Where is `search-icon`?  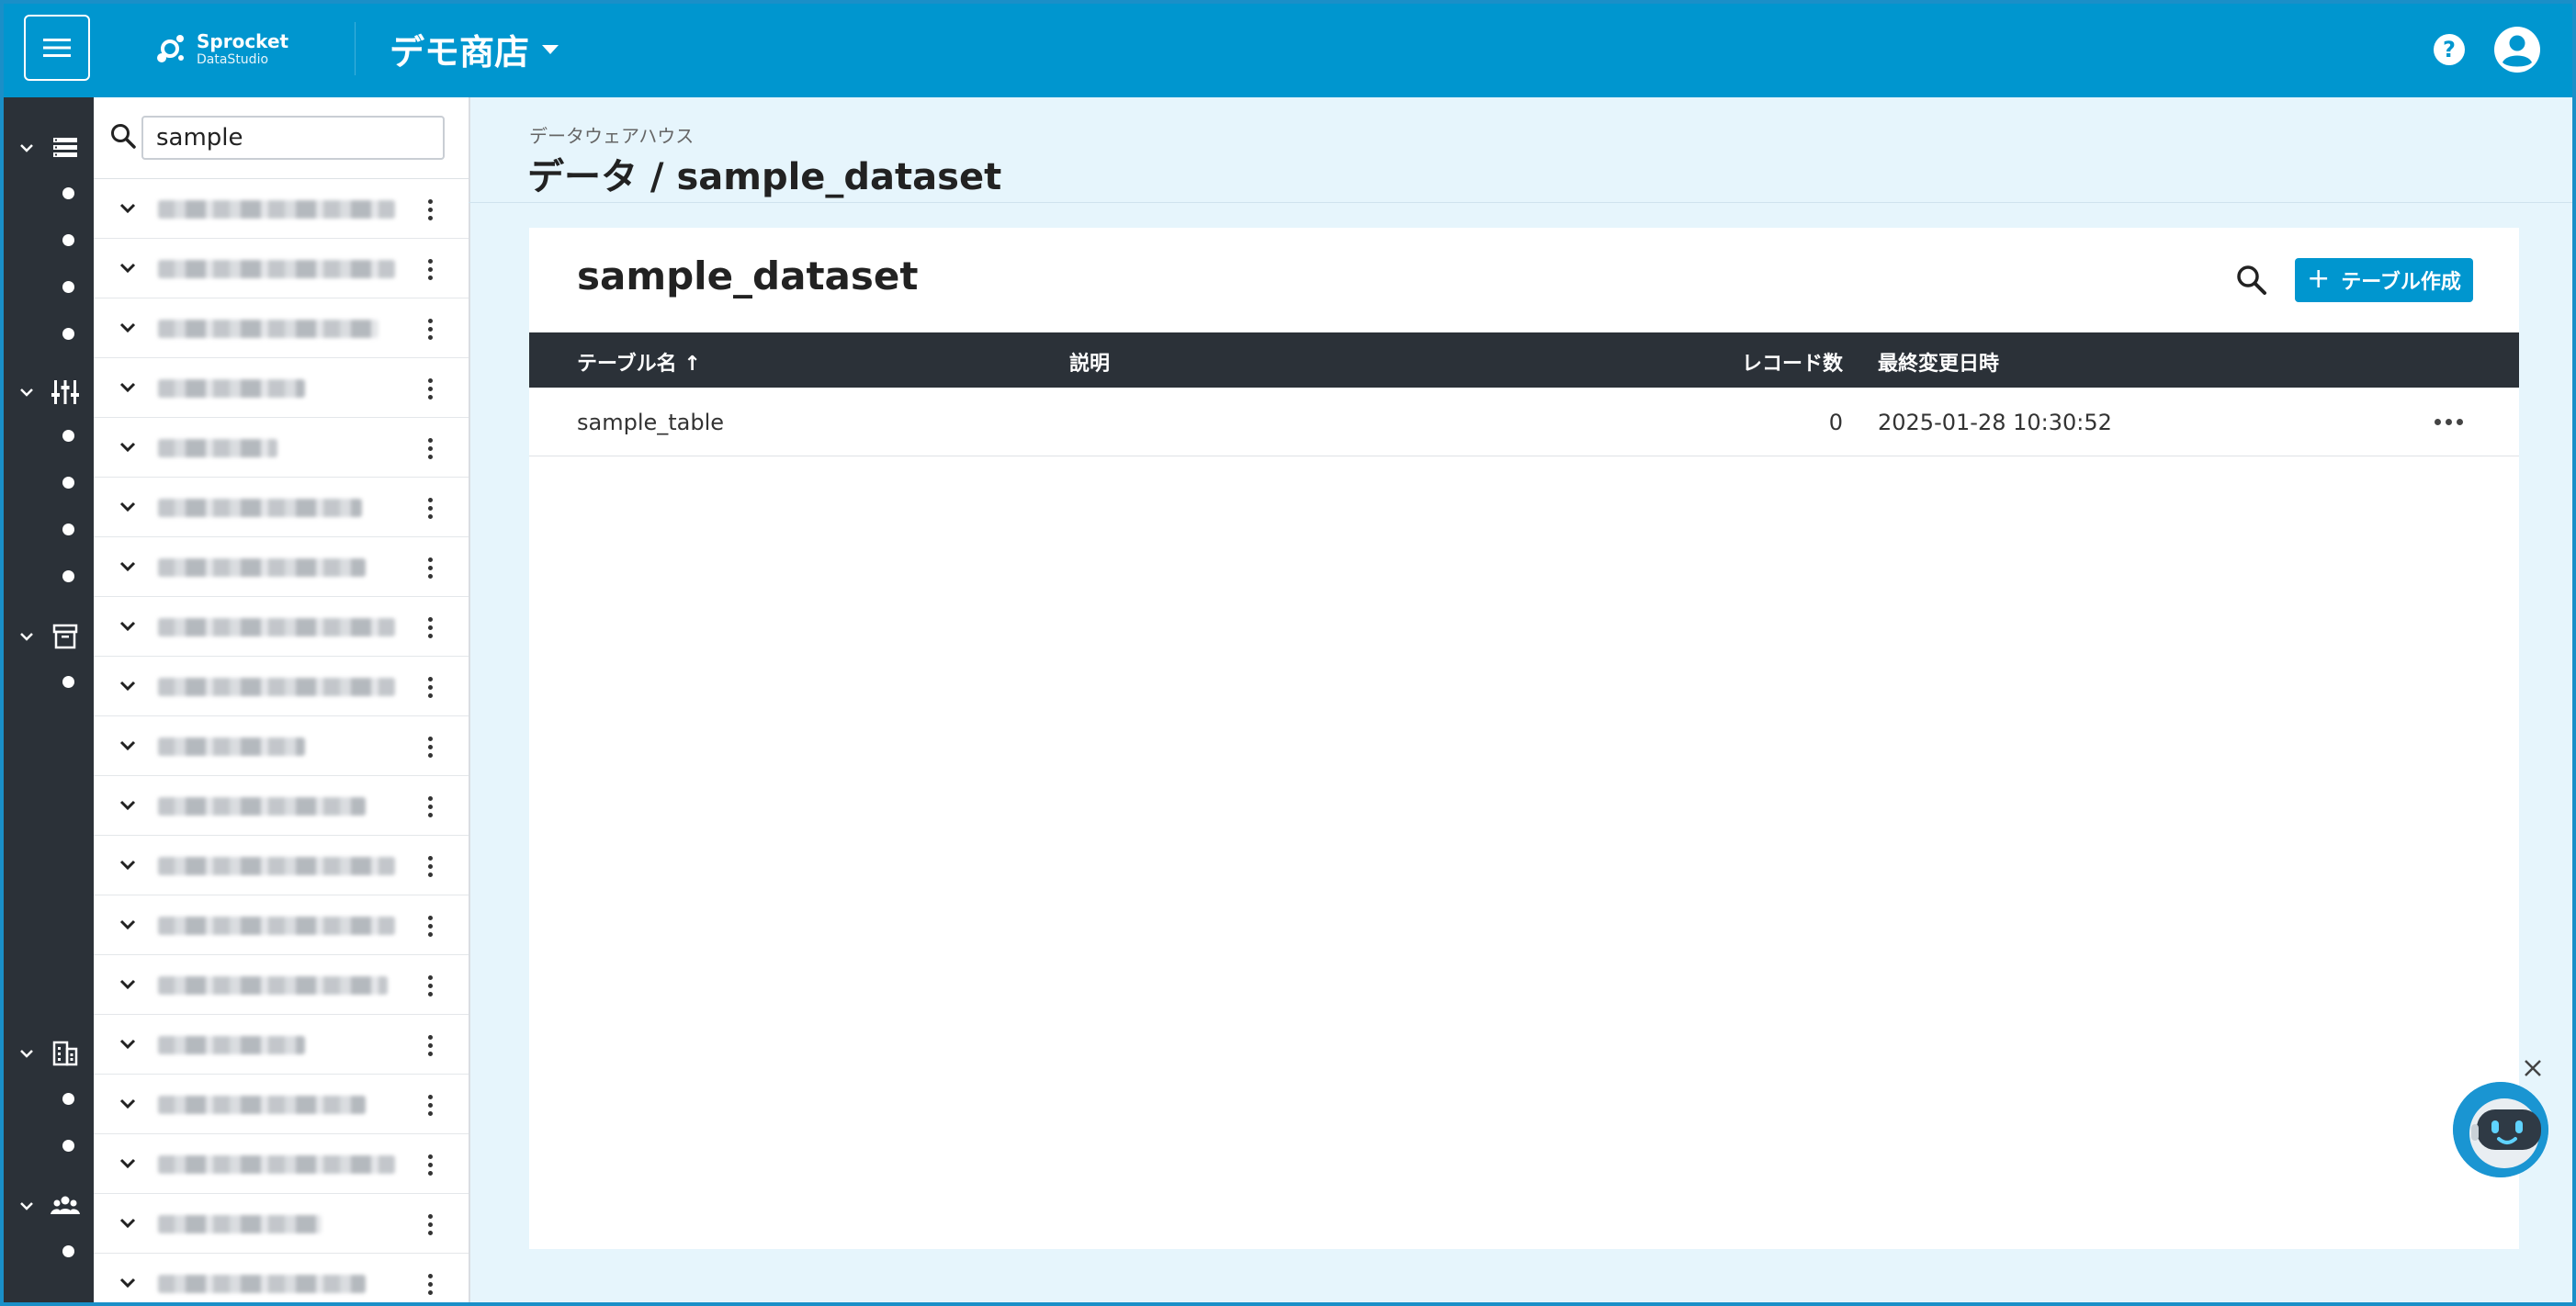
search-icon is located at coordinates (2251, 280).